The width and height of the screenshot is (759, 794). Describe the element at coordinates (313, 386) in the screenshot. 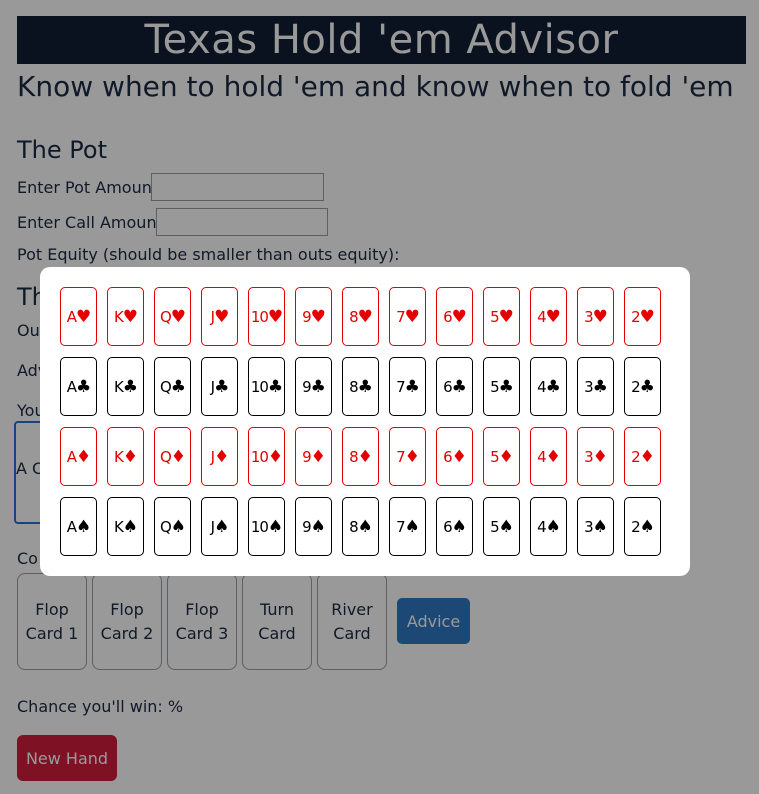

I see `card-9-clubs: 9 ♣` at that location.